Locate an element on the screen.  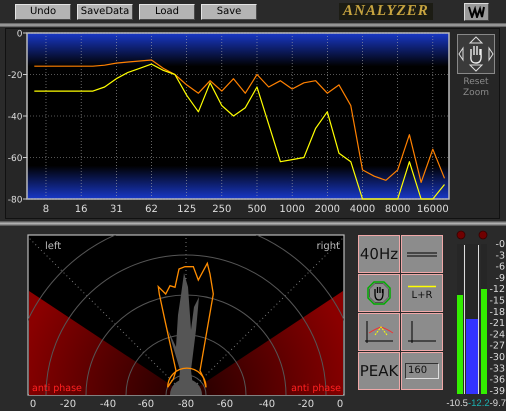
axes-view-button is located at coordinates (422, 332).